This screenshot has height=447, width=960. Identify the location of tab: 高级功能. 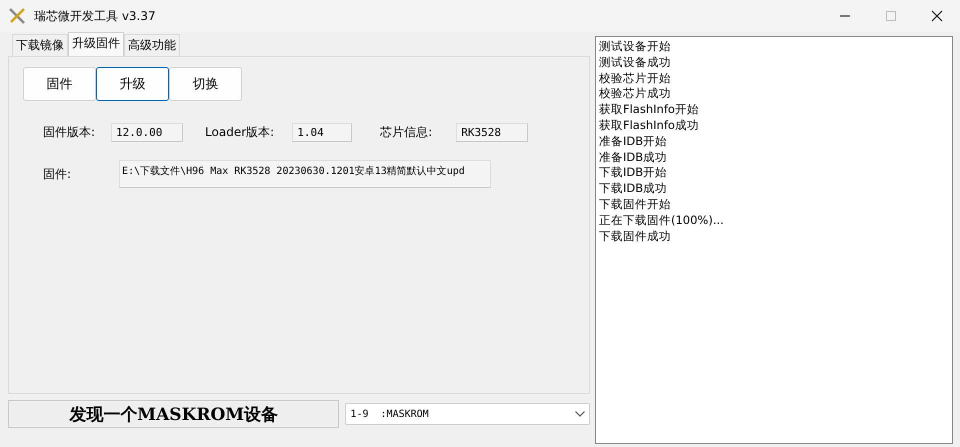
(152, 45).